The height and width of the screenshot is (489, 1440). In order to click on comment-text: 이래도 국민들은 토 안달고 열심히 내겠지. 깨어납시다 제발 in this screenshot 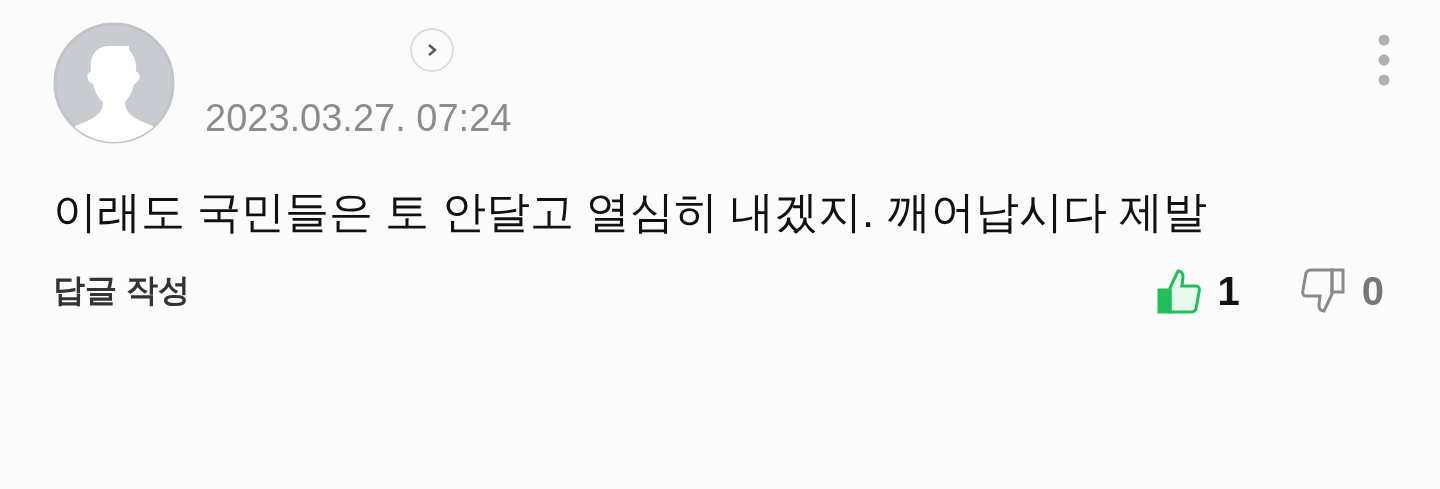, I will do `click(630, 212)`.